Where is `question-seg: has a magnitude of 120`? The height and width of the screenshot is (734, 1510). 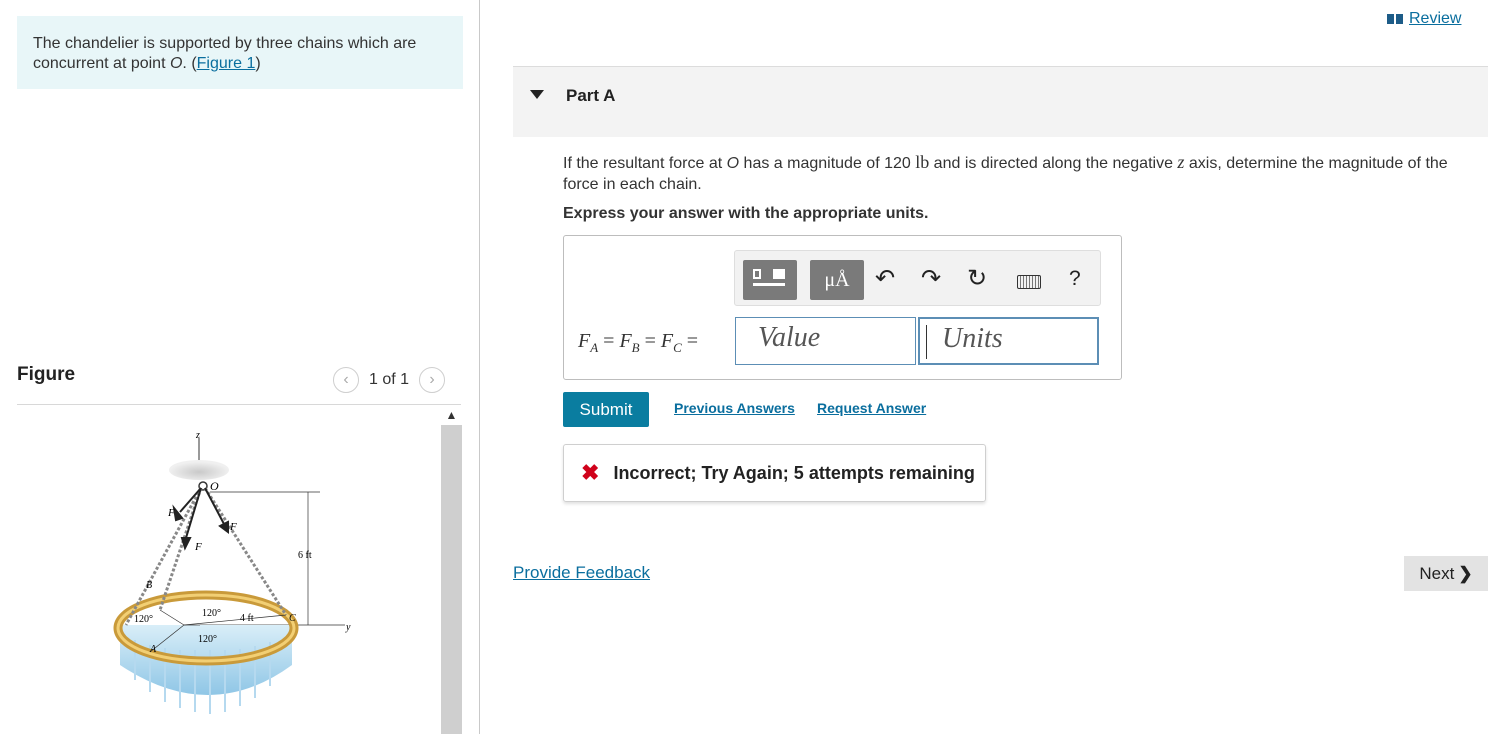
question-seg: has a magnitude of 120 is located at coordinates (827, 163).